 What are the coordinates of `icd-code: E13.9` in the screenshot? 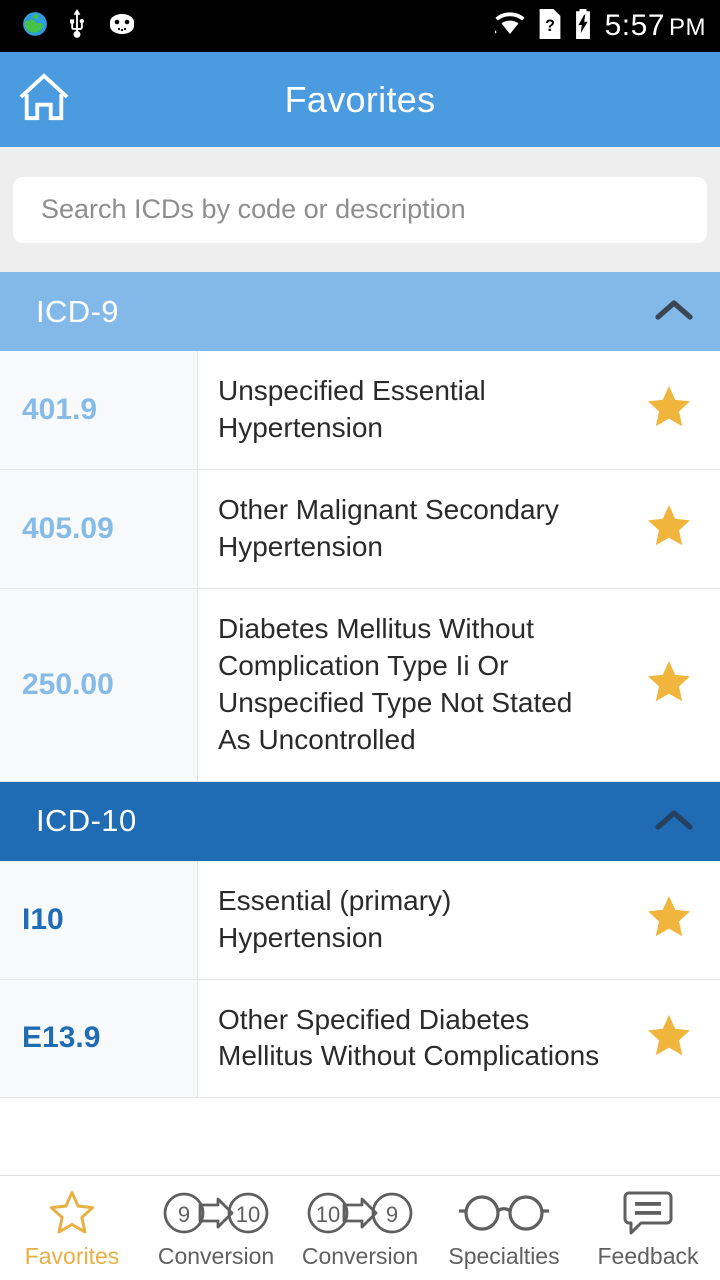 It's located at (99, 1038).